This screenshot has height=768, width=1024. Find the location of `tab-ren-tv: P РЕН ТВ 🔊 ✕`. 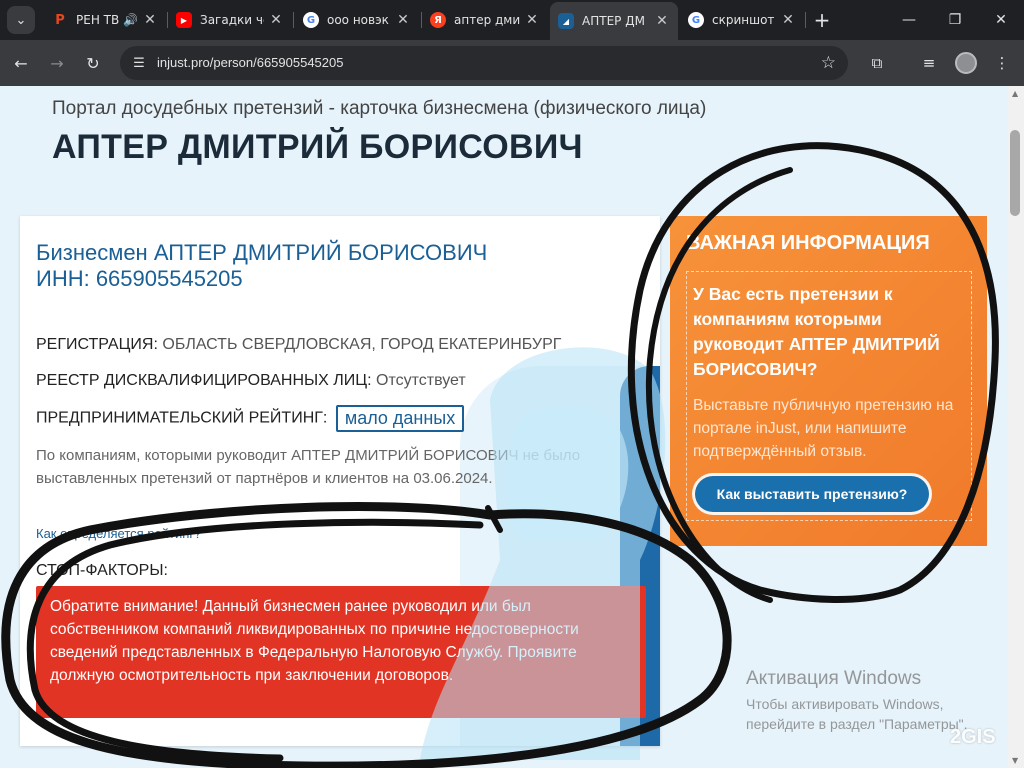

tab-ren-tv: P РЕН ТВ 🔊 ✕ is located at coordinates (105, 20).